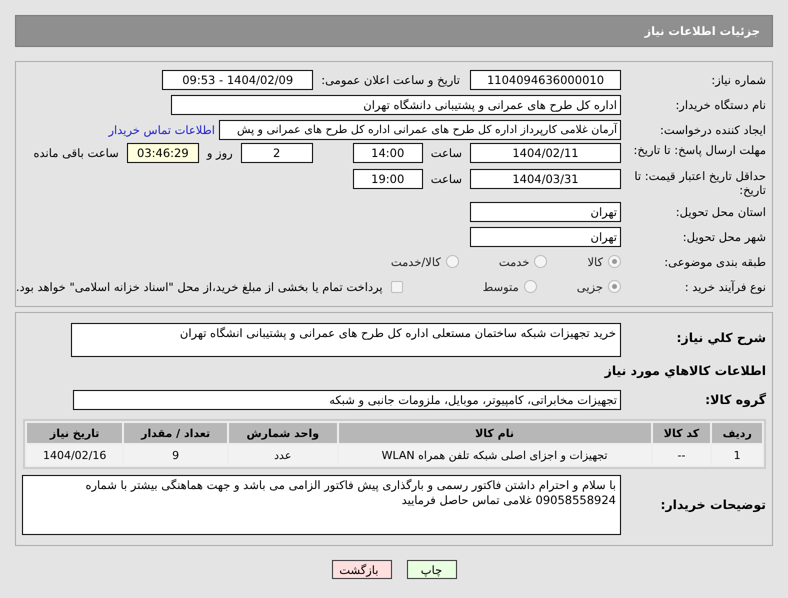 The image size is (788, 598). I want to click on column-header: تعداد / مقدار, so click(176, 433).